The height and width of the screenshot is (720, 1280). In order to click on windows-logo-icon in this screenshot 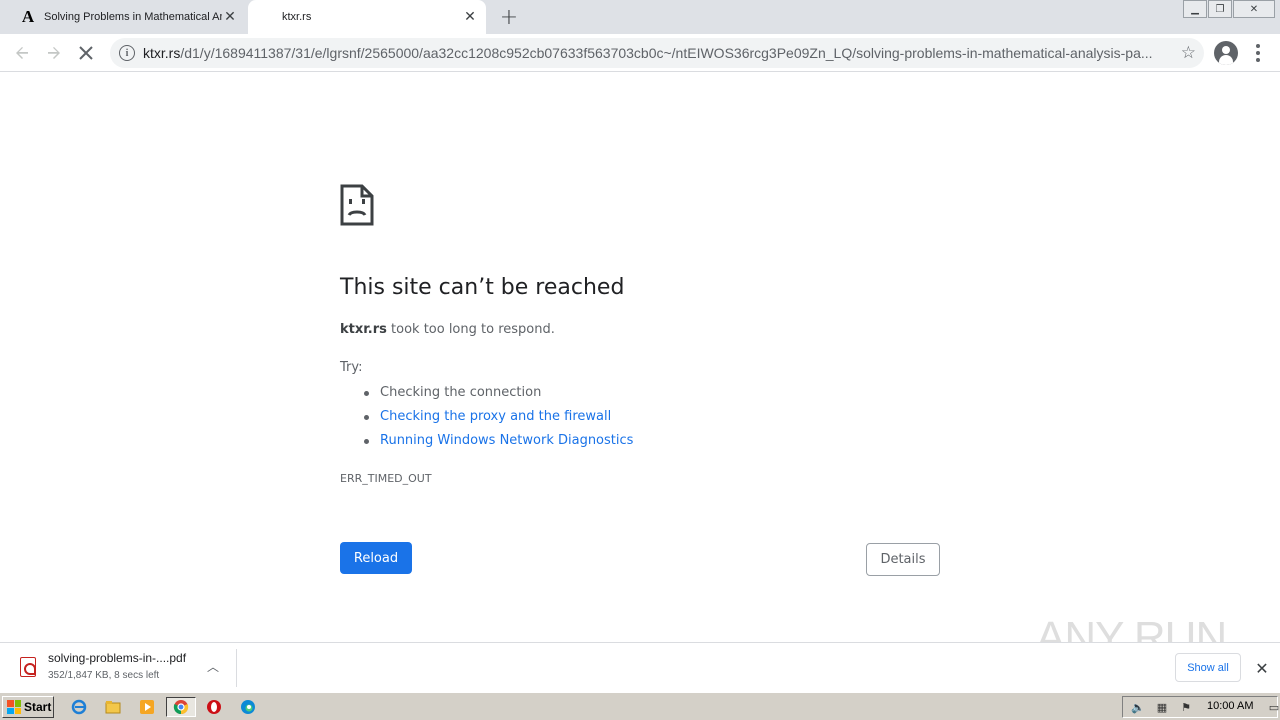, I will do `click(14, 707)`.